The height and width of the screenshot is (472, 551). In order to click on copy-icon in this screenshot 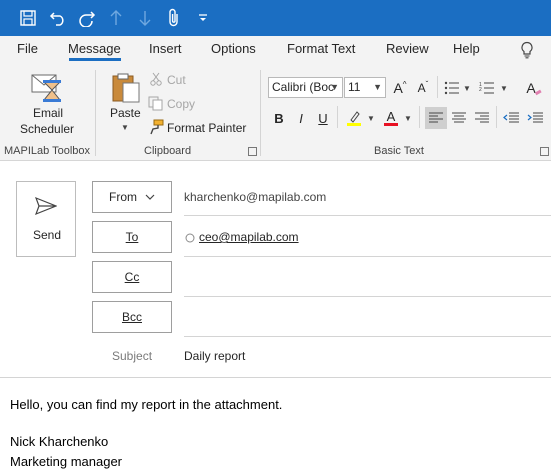, I will do `click(155, 105)`.